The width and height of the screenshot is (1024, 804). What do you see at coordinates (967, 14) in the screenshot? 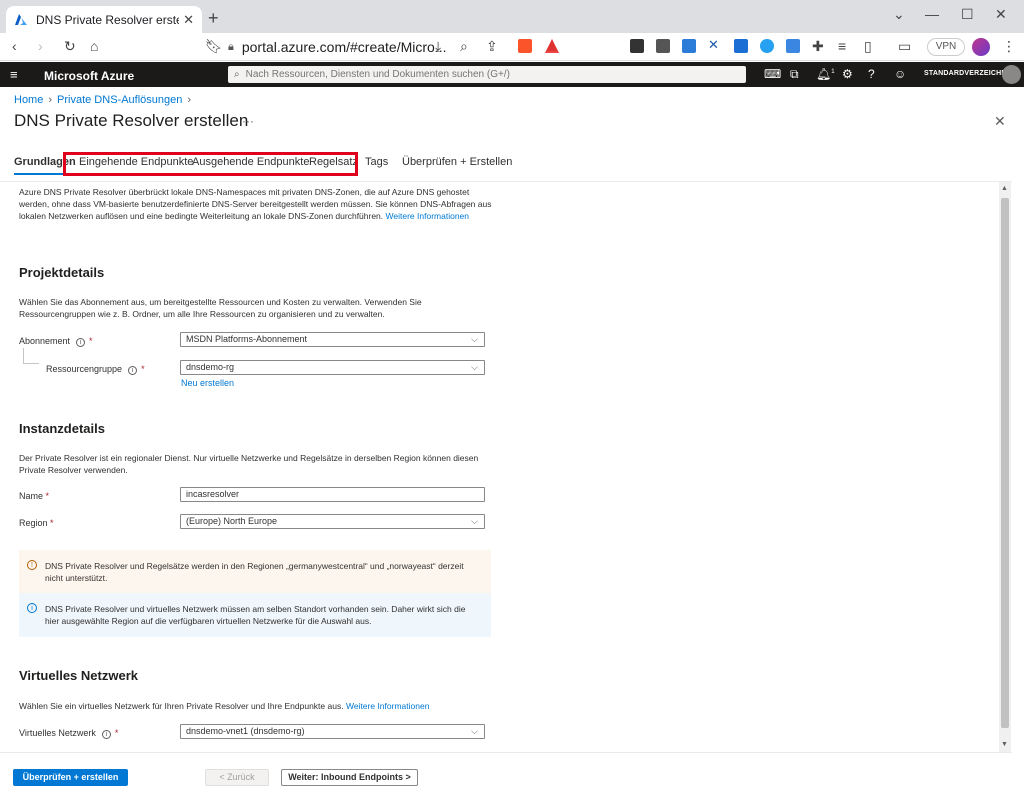
I see `maximize-icon: ☐` at bounding box center [967, 14].